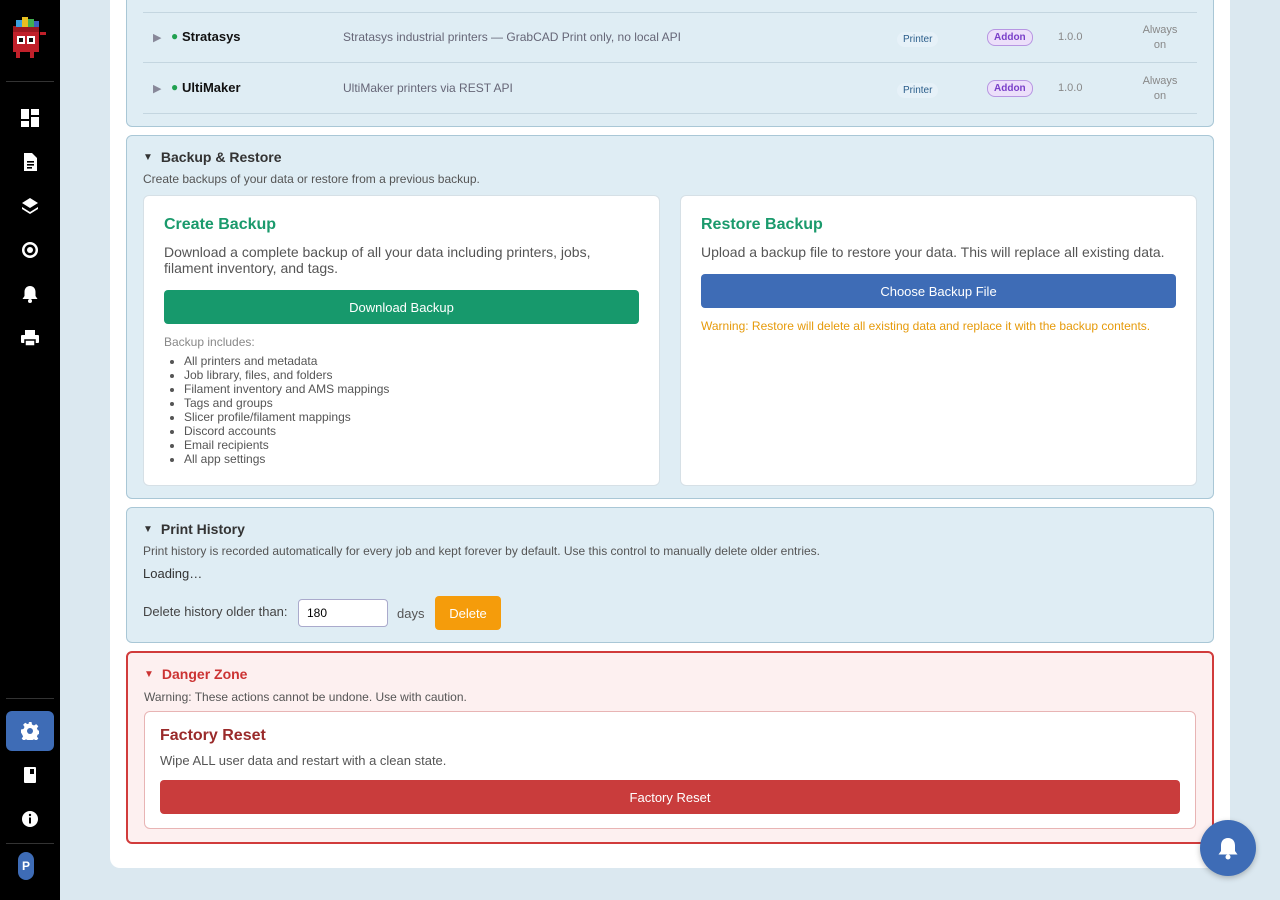 The image size is (1280, 900). I want to click on days-unit-label: days, so click(411, 613).